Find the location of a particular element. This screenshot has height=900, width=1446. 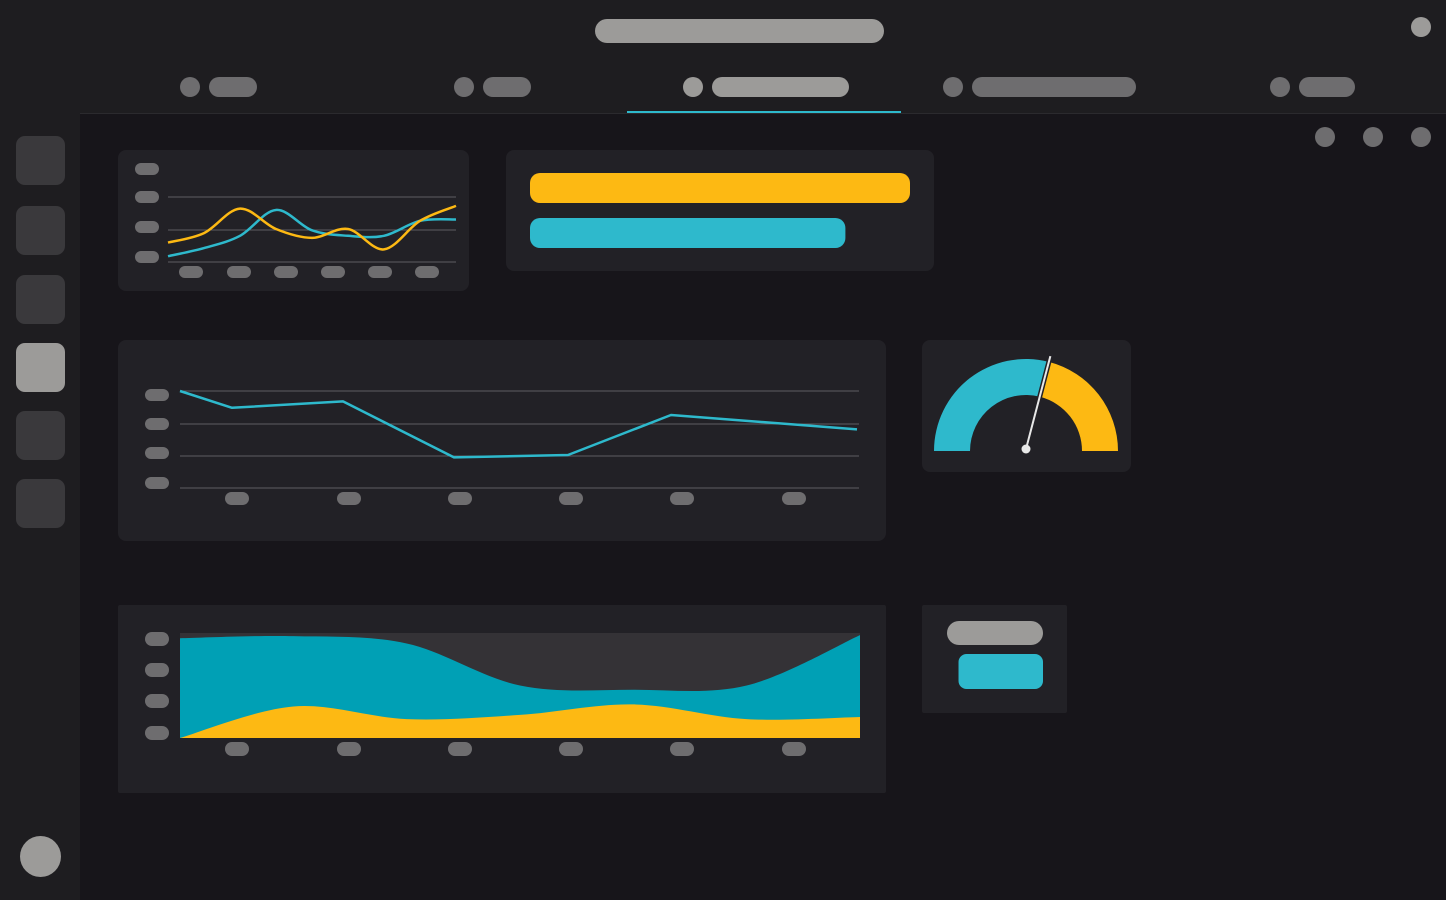

tab-4-label is located at coordinates (1054, 87).